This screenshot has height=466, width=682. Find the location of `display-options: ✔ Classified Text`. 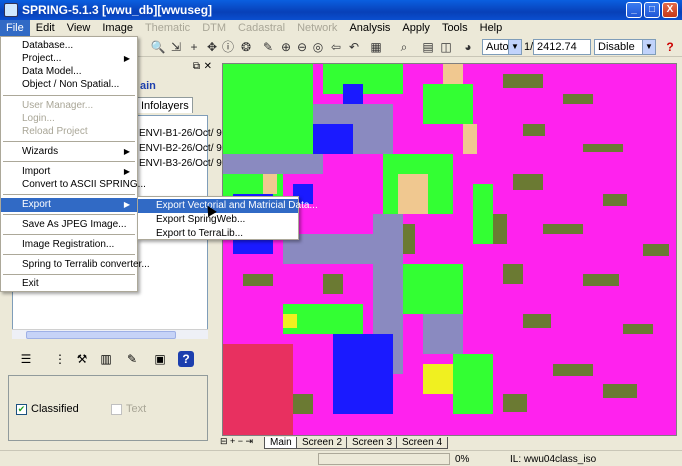

display-options: ✔ Classified Text is located at coordinates (108, 408).